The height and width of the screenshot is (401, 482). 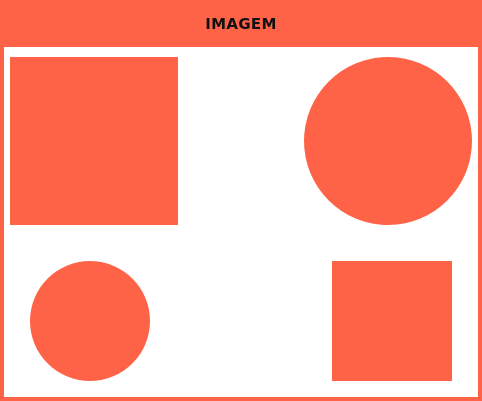 What do you see at coordinates (90, 321) in the screenshot?
I see `small-circle-shape` at bounding box center [90, 321].